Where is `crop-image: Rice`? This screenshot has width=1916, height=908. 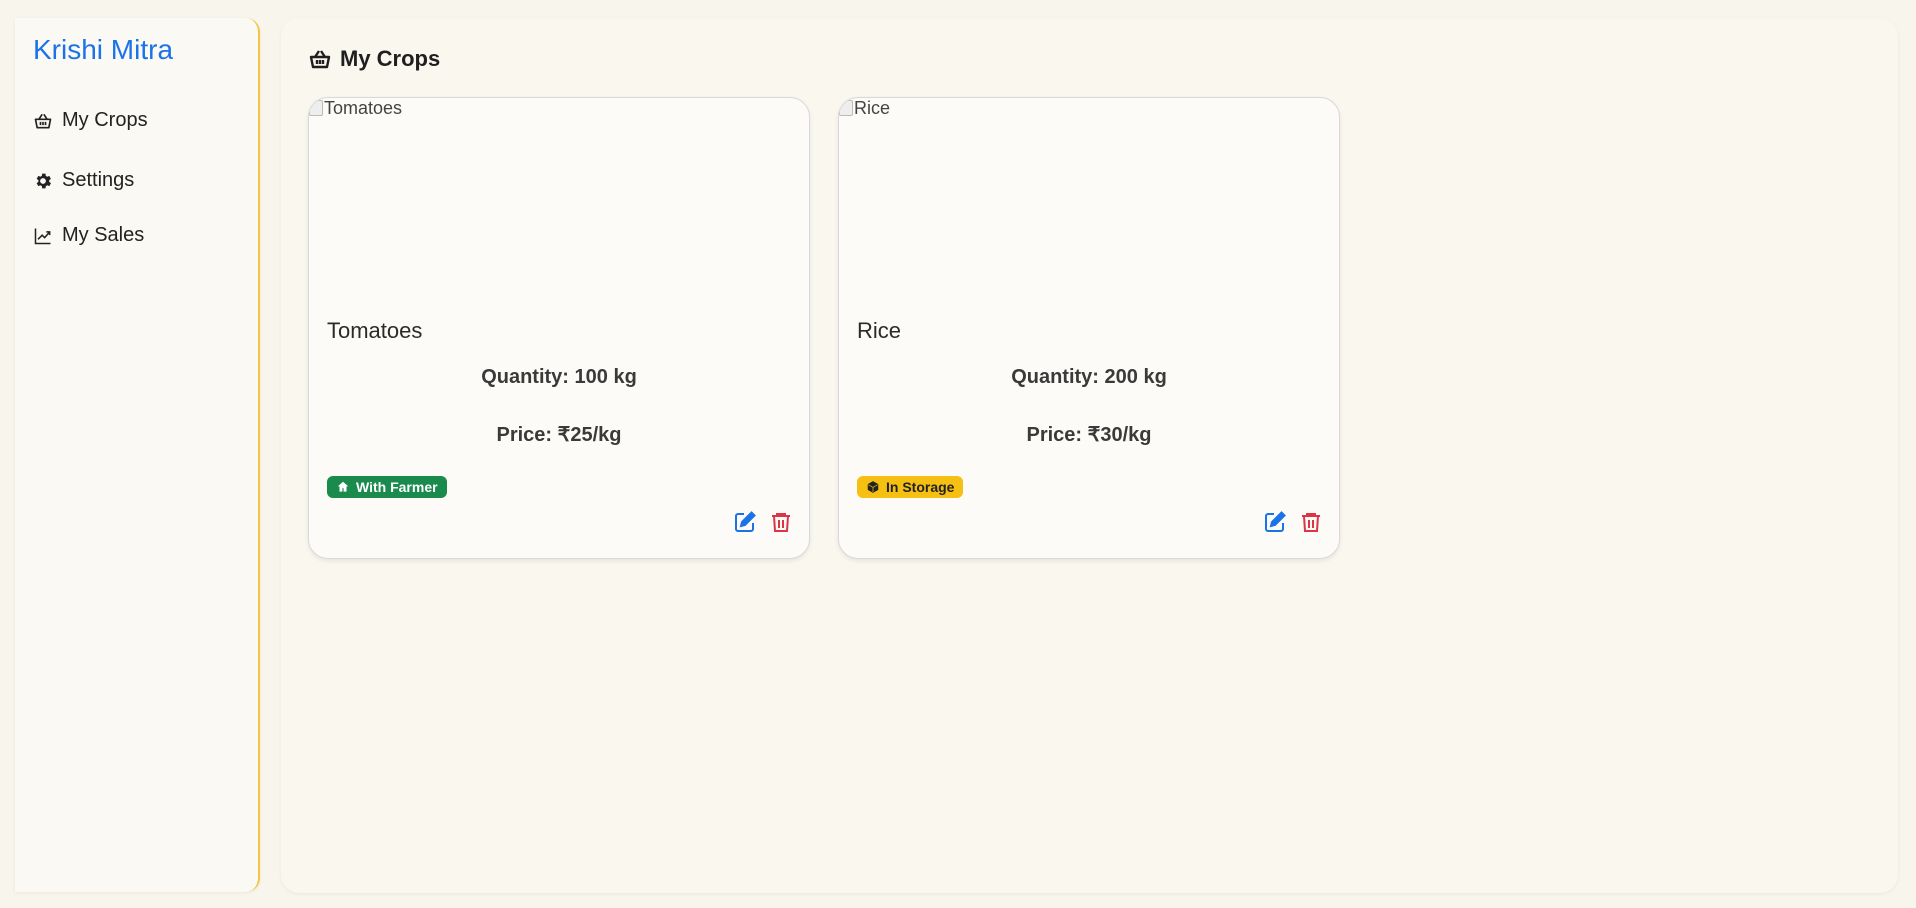 crop-image: Rice is located at coordinates (1089, 203).